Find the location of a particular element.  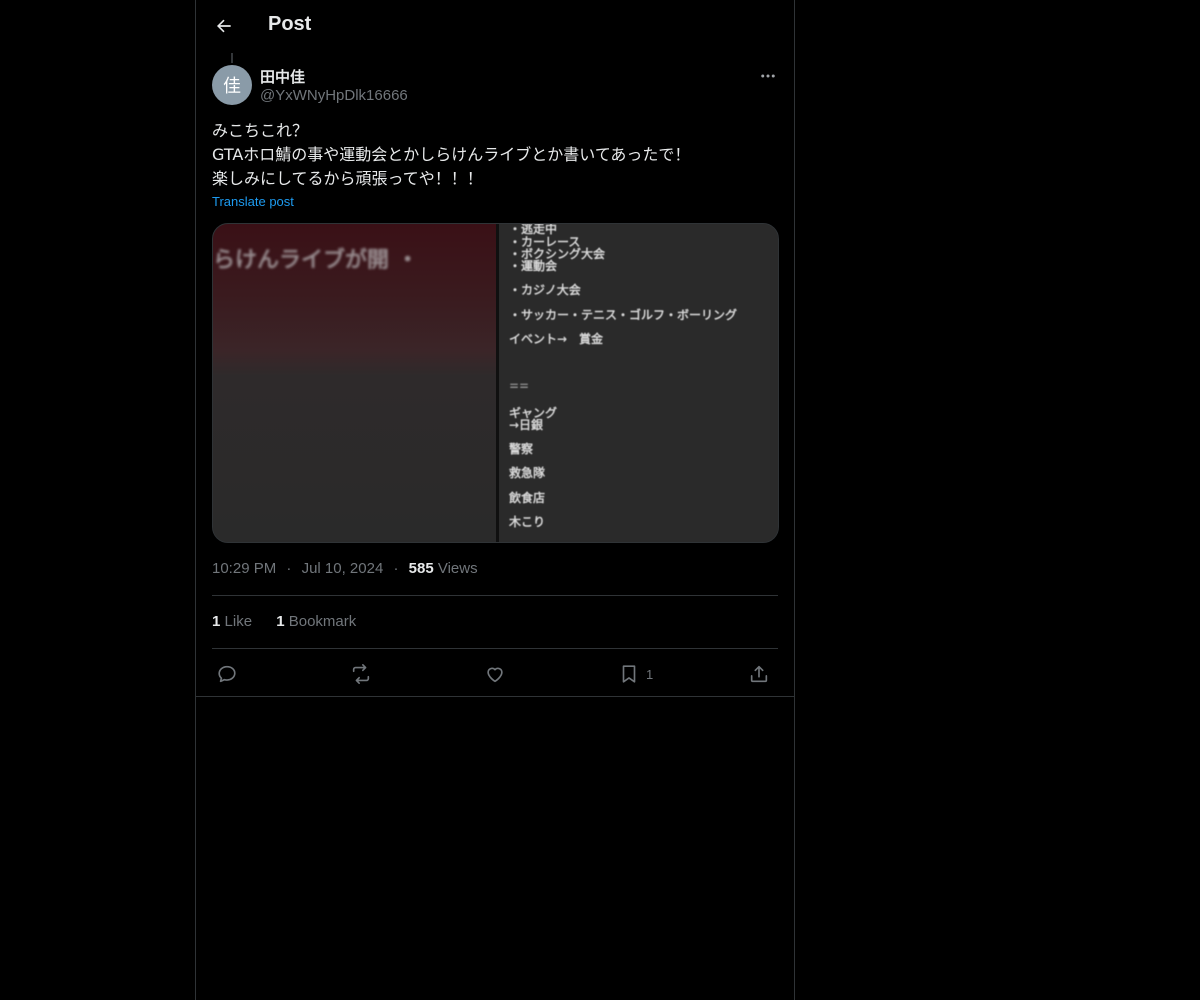

media-text-line: 木こり is located at coordinates (527, 522).